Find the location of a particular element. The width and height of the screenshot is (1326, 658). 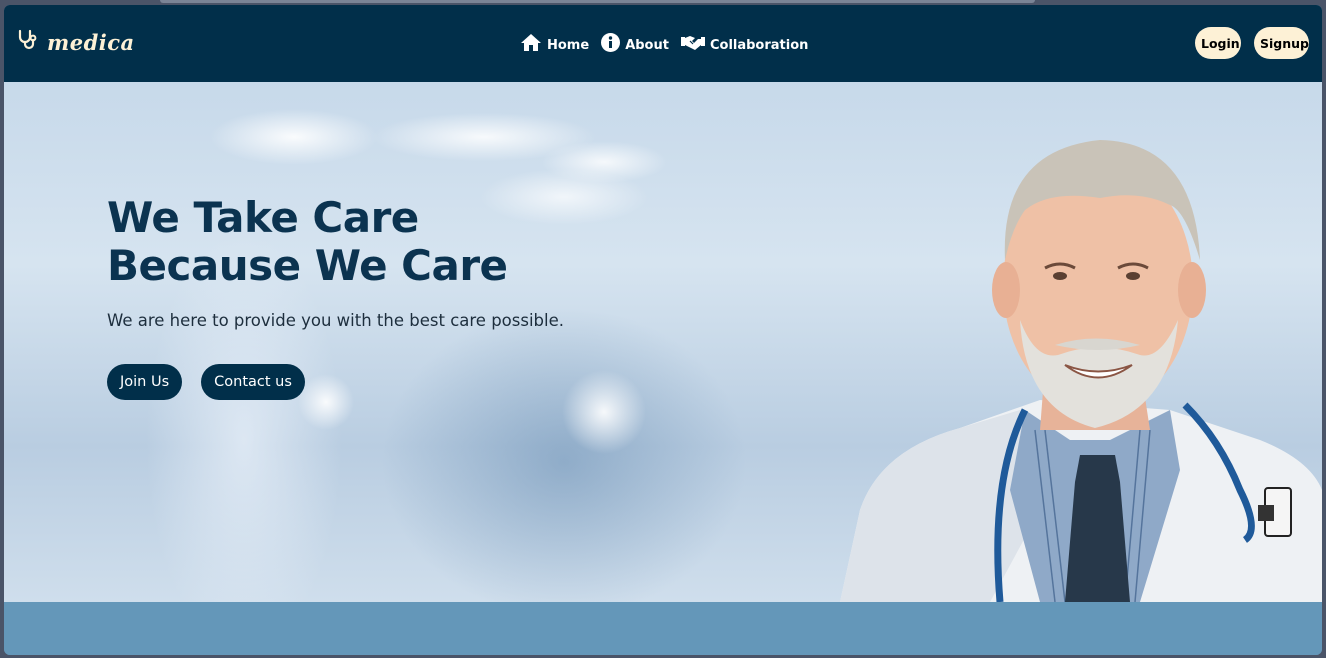

window-top-strip is located at coordinates (597, 1).